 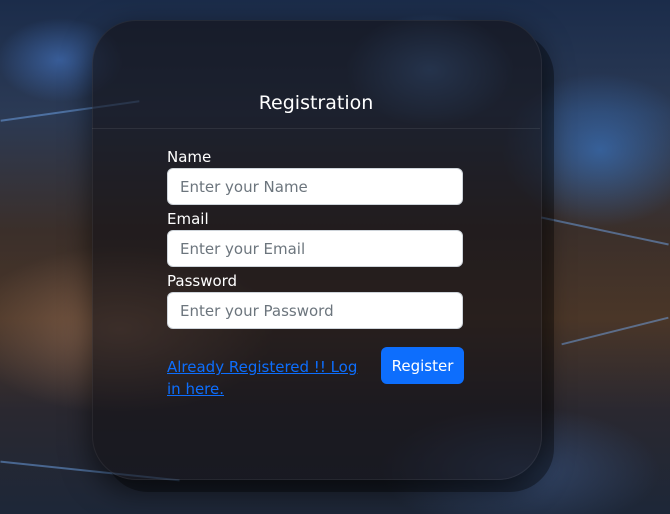 What do you see at coordinates (189, 157) in the screenshot?
I see `name-label: Name` at bounding box center [189, 157].